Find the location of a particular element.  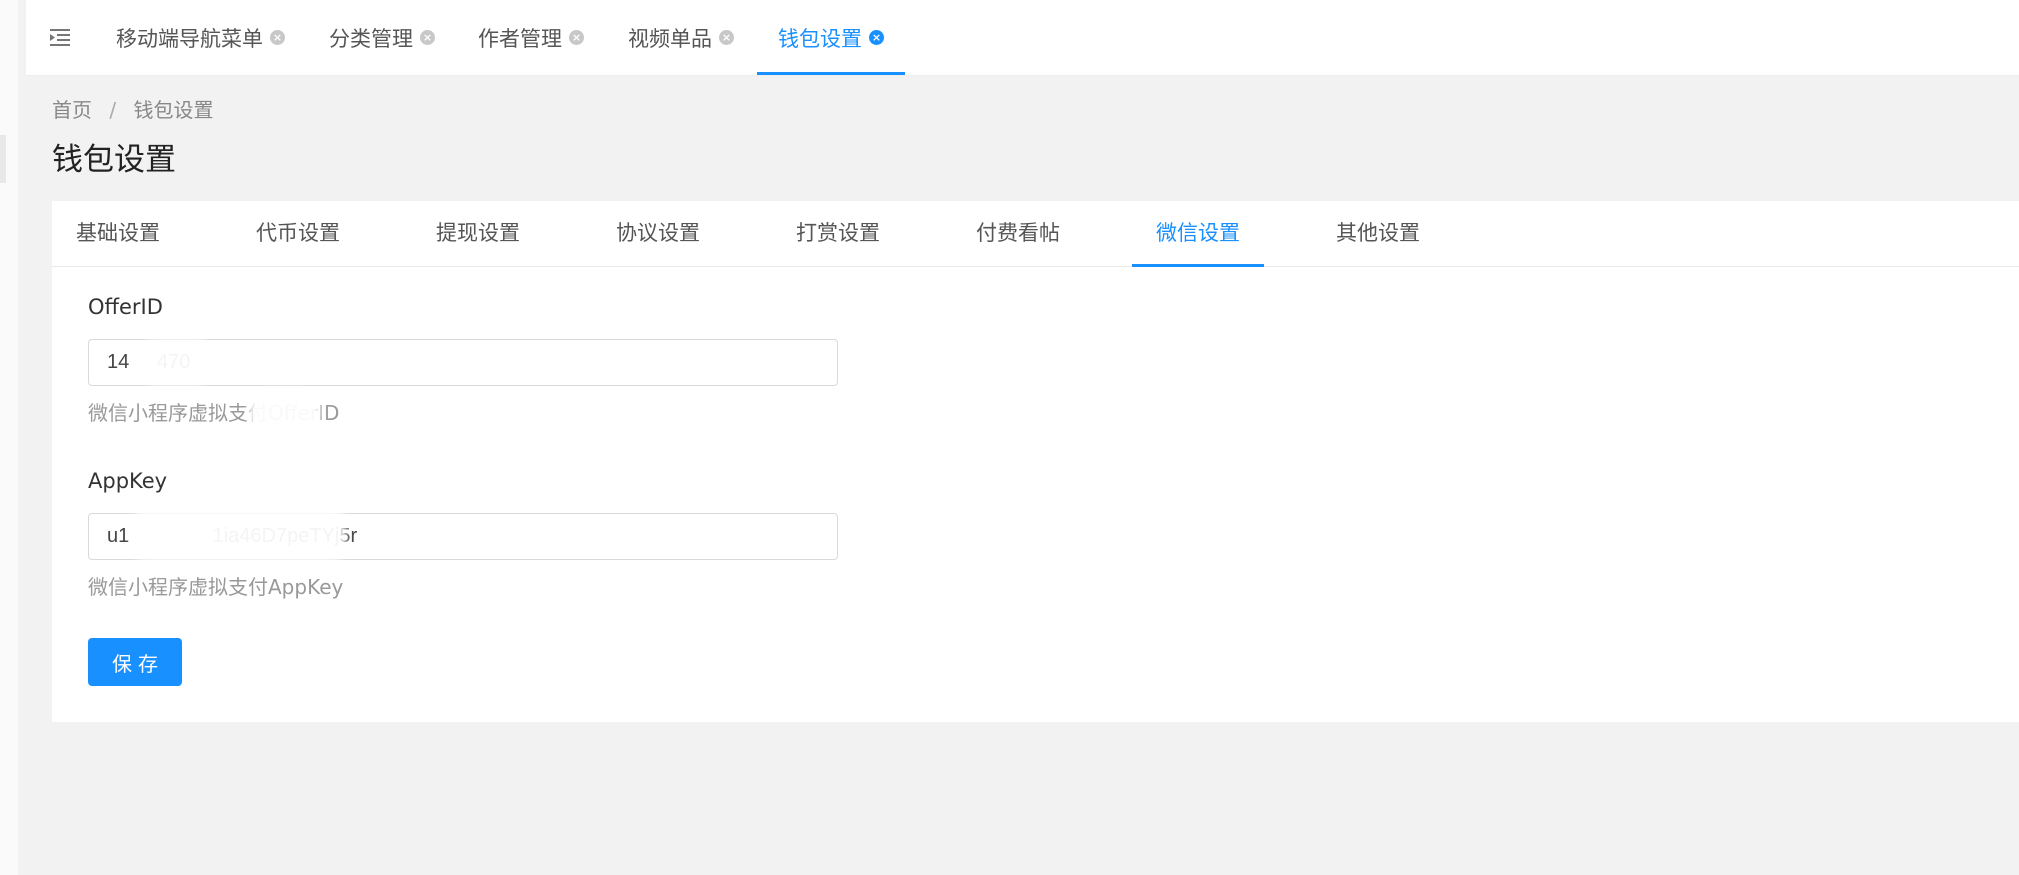

offer-id-input is located at coordinates (463, 362).